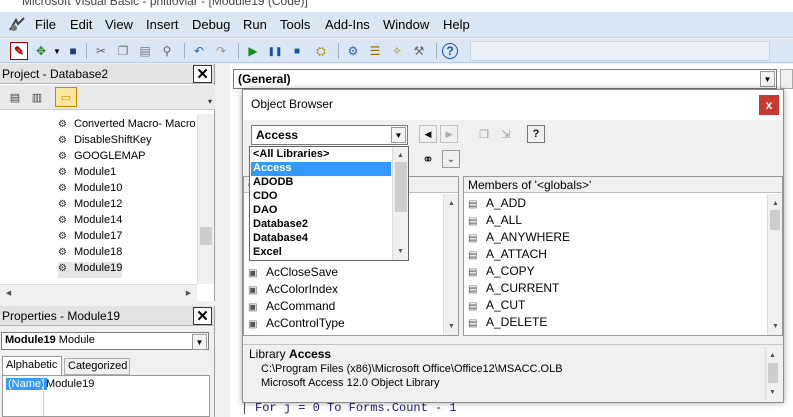 This screenshot has width=793, height=417. I want to click on member-row: ▤ A_ADD, so click(497, 204).